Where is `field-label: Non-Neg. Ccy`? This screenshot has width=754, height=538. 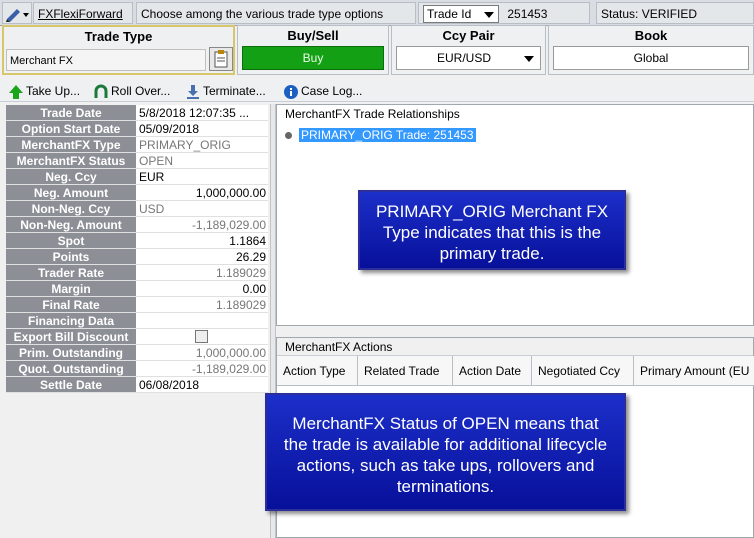 field-label: Non-Neg. Ccy is located at coordinates (71, 208).